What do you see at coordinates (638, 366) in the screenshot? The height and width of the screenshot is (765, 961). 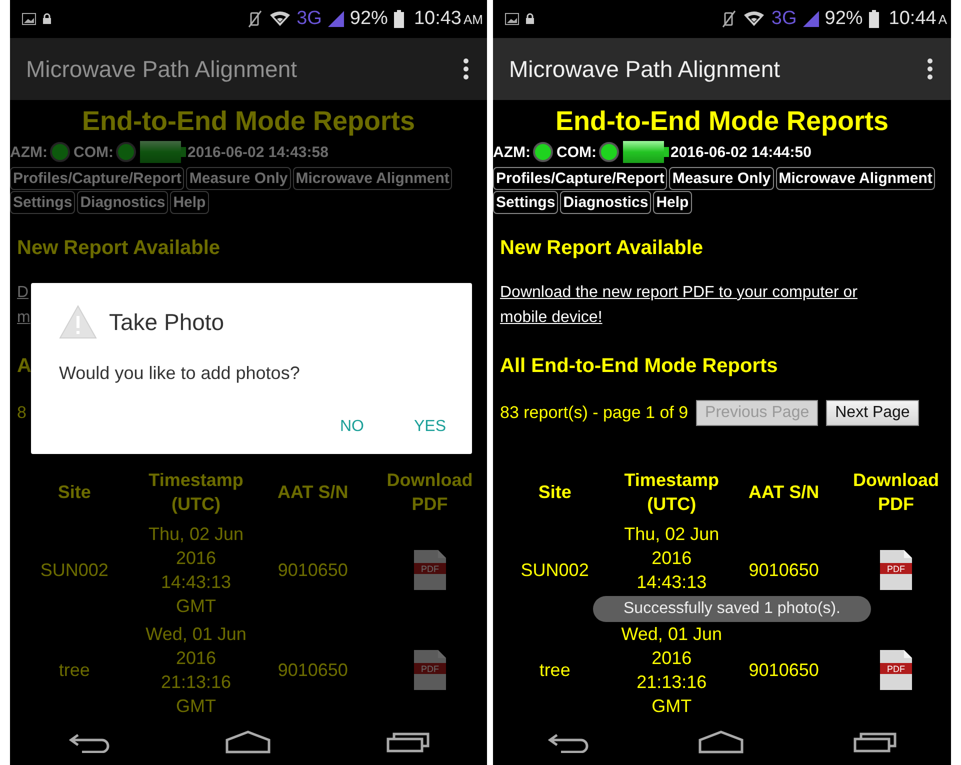 I see `section-heading: All End-to-End Mode Reports` at bounding box center [638, 366].